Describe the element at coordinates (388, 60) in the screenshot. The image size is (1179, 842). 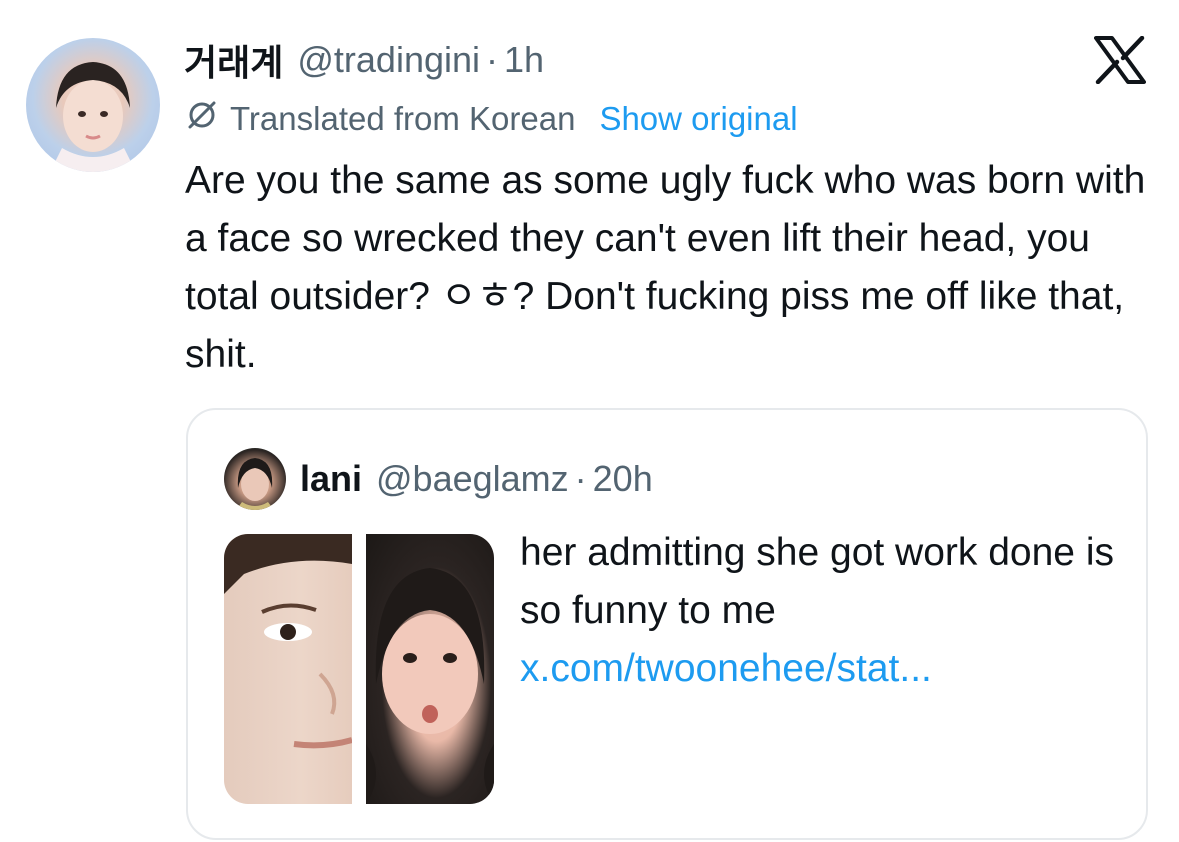
I see `author-handle: @tradingini` at that location.